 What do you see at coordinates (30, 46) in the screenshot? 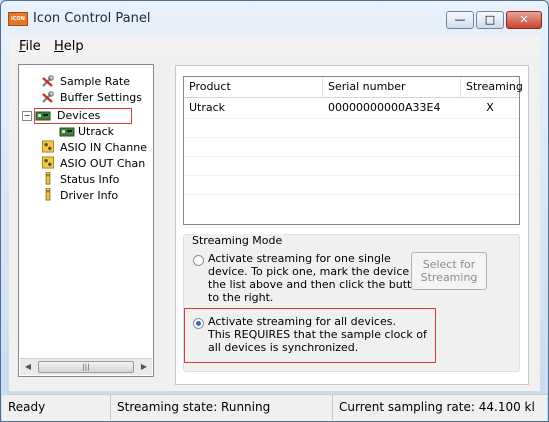
I see `menu-file: File` at bounding box center [30, 46].